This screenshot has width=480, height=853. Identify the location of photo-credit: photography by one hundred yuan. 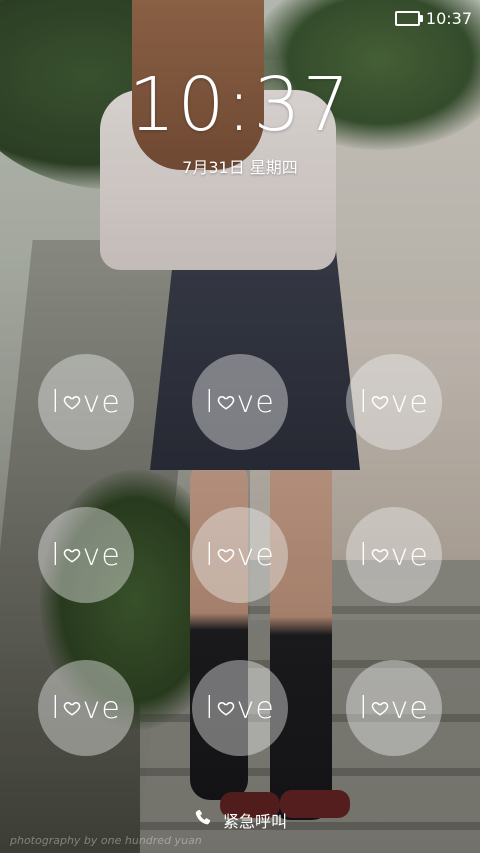
(106, 840).